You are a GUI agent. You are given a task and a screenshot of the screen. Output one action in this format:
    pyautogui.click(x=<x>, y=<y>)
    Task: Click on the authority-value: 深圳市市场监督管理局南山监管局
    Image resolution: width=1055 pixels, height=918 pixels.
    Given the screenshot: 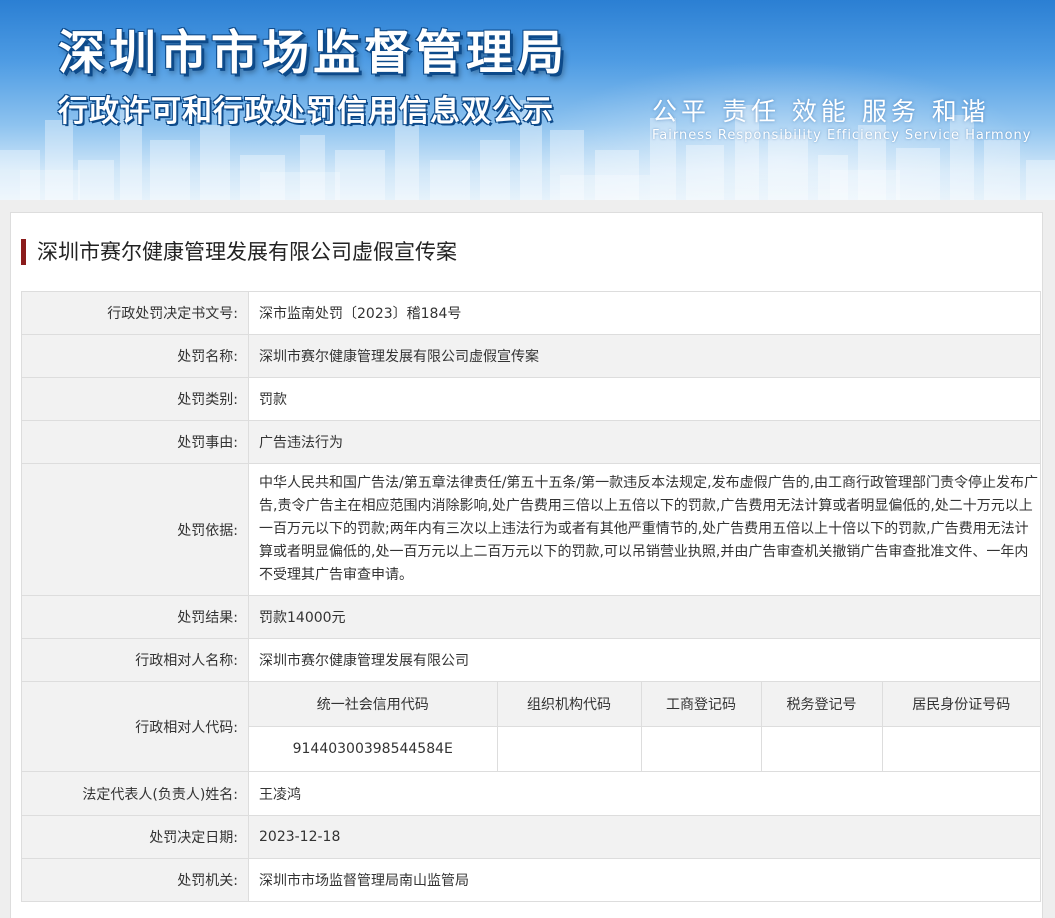 What is the action you would take?
    pyautogui.click(x=644, y=880)
    